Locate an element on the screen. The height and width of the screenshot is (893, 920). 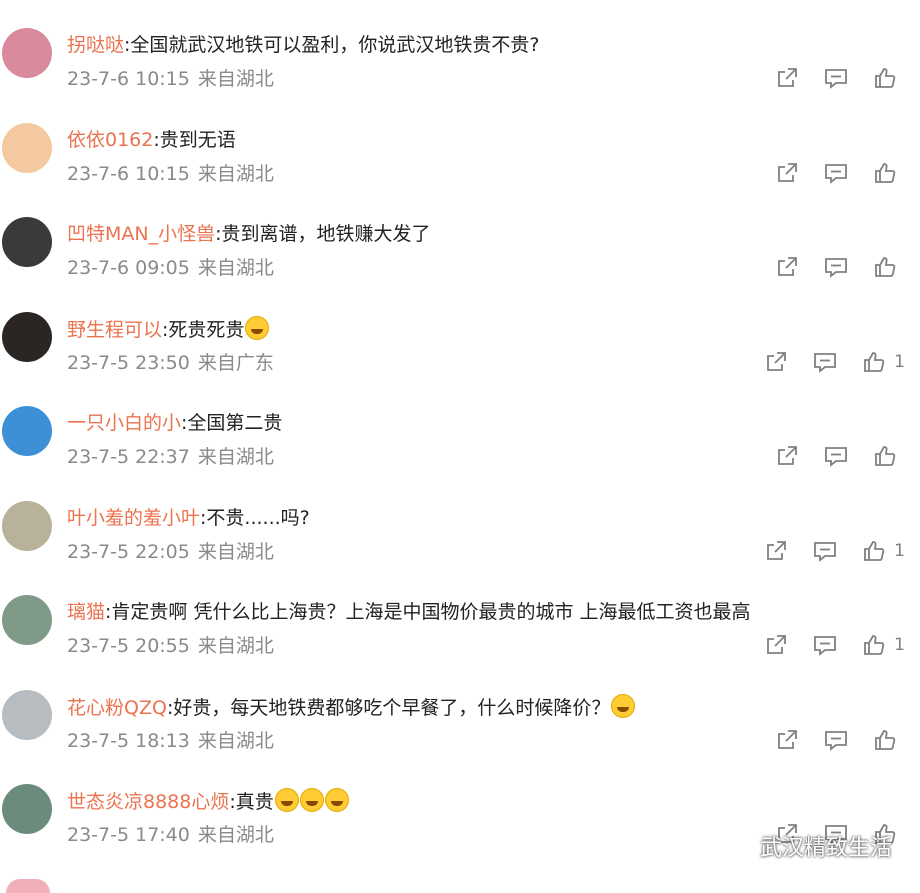
comment-timestamp: 23-7-6 10:15 is located at coordinates (128, 79).